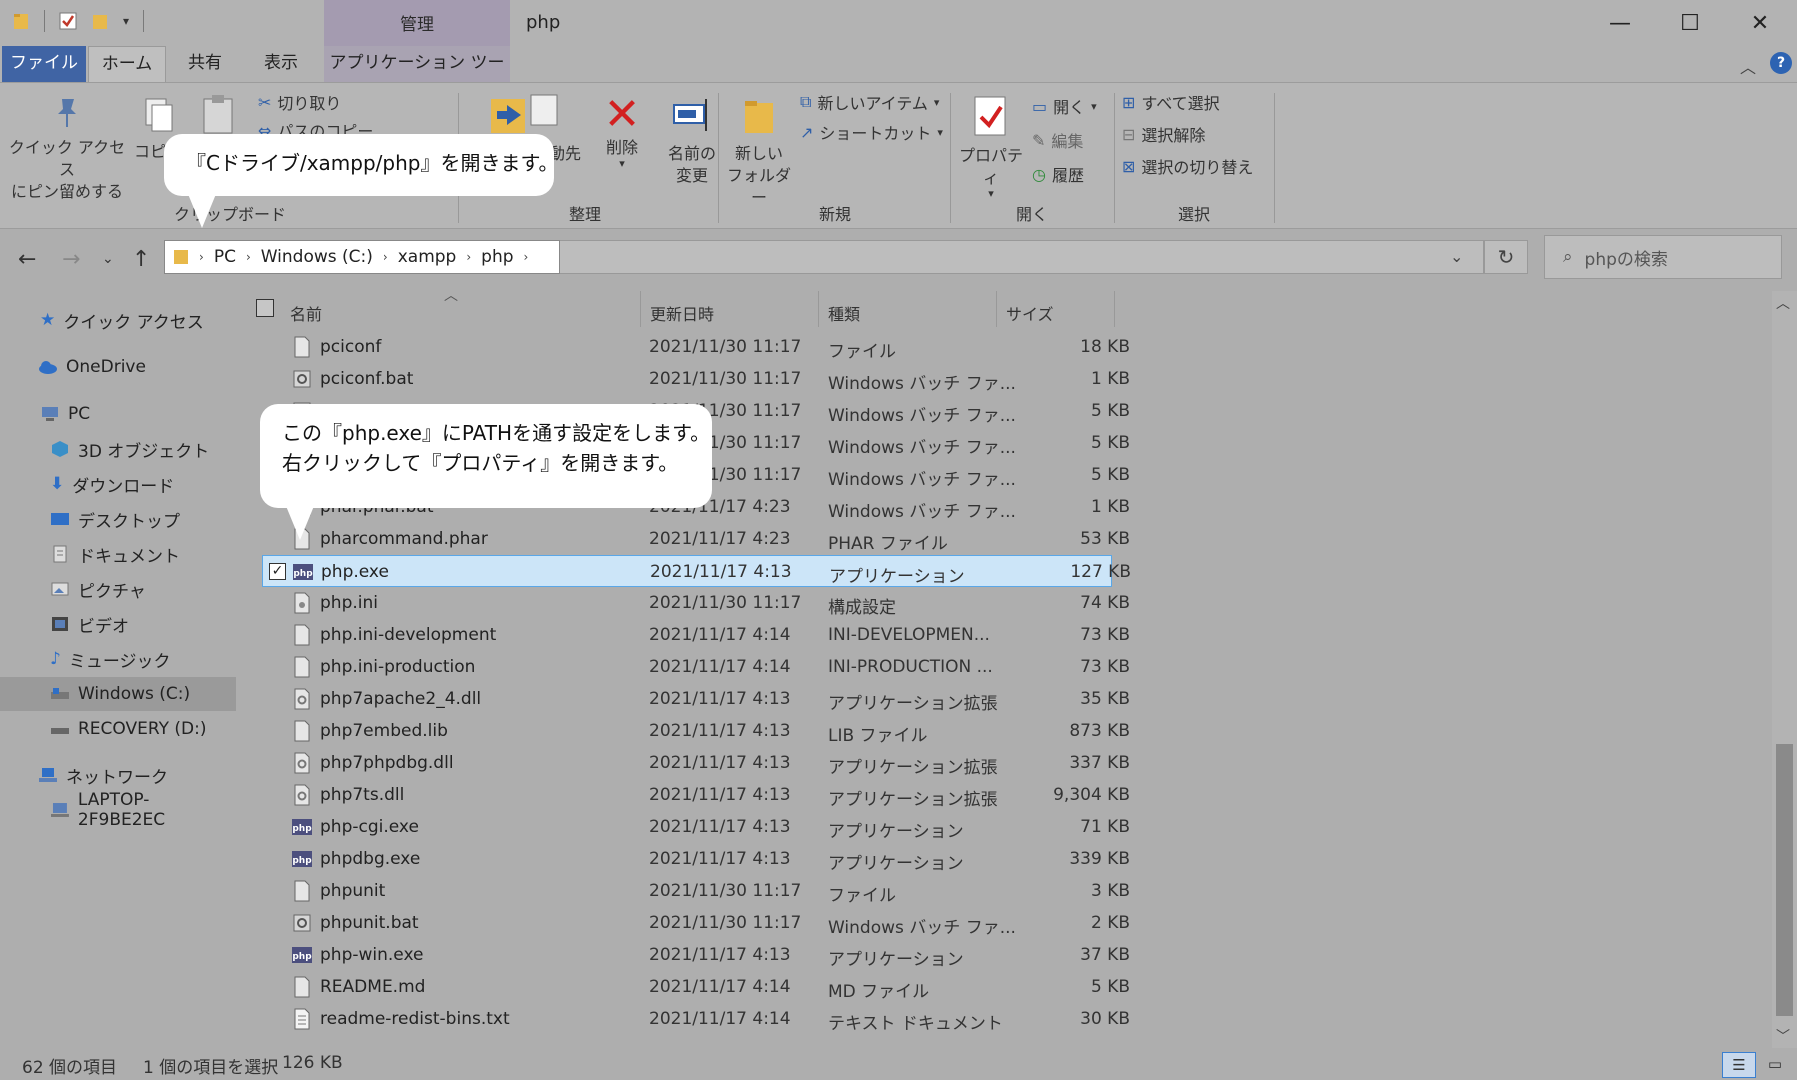 The height and width of the screenshot is (1080, 1797). Describe the element at coordinates (277, 571) in the screenshot. I see `row-checkbox: ✓` at that location.